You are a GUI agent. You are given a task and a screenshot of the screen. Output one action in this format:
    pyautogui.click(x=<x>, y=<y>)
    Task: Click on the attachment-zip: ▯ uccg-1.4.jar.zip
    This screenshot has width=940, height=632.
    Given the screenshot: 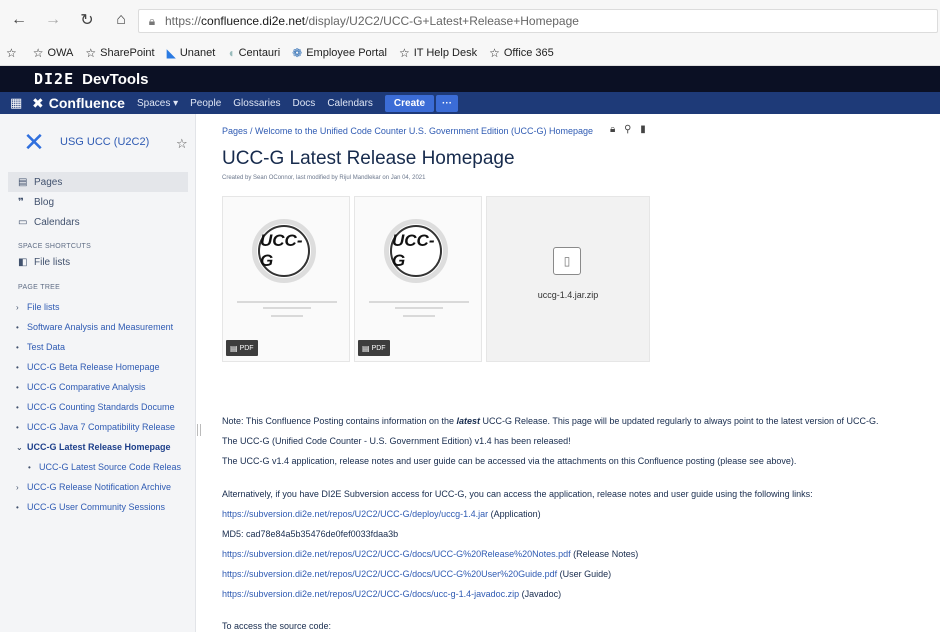 What is the action you would take?
    pyautogui.click(x=568, y=279)
    